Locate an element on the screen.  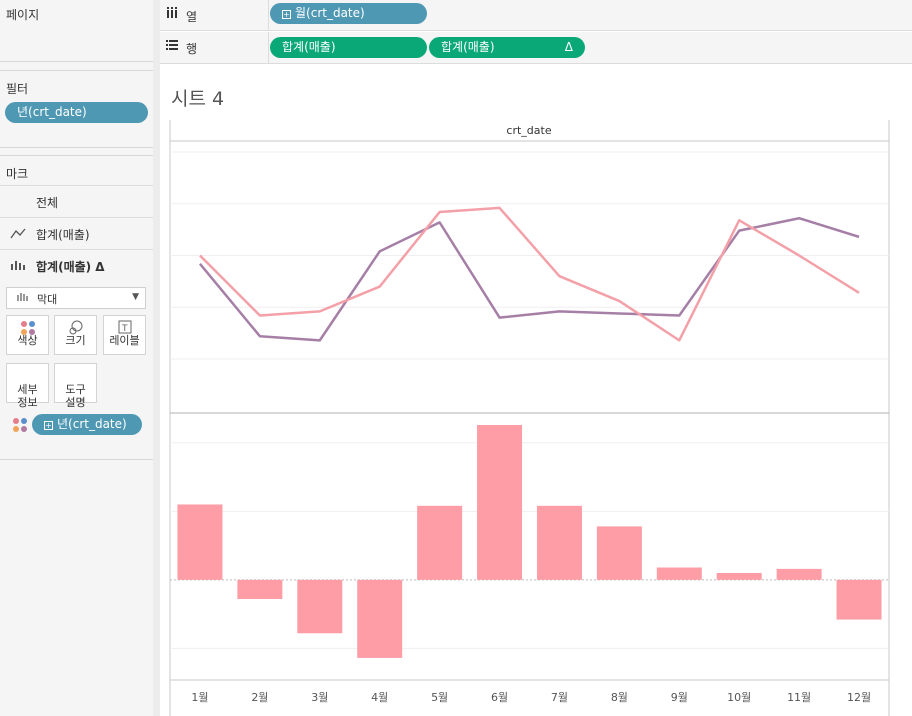
column-header: crt_date is located at coordinates (528, 130).